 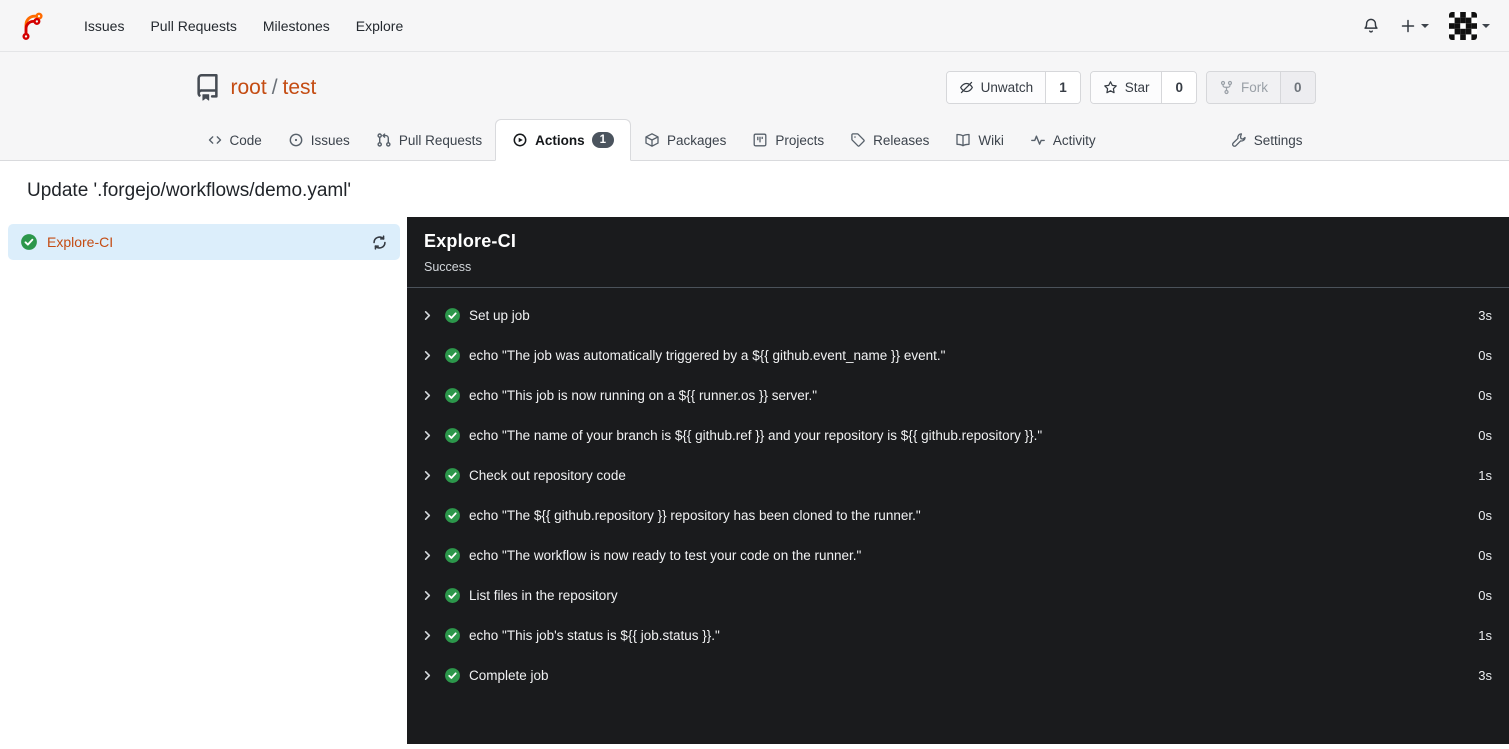 I want to click on tab-releases: Releases, so click(x=889, y=140).